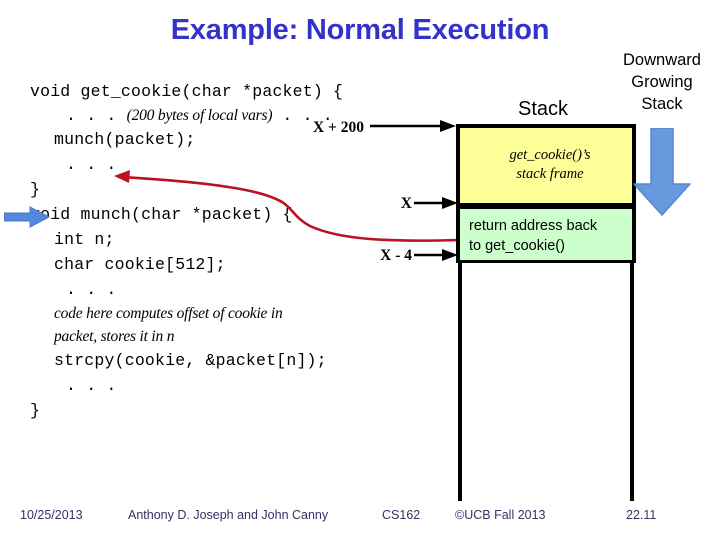 The height and width of the screenshot is (540, 720). What do you see at coordinates (168, 313) in the screenshot?
I see `code-line-comment: code here computes offset of cookie in` at bounding box center [168, 313].